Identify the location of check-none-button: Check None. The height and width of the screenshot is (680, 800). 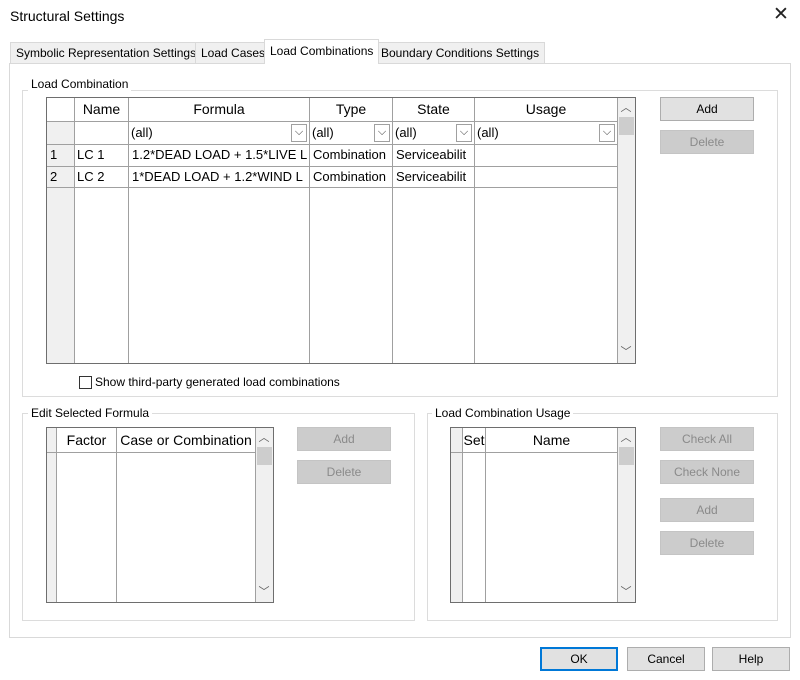
(707, 472).